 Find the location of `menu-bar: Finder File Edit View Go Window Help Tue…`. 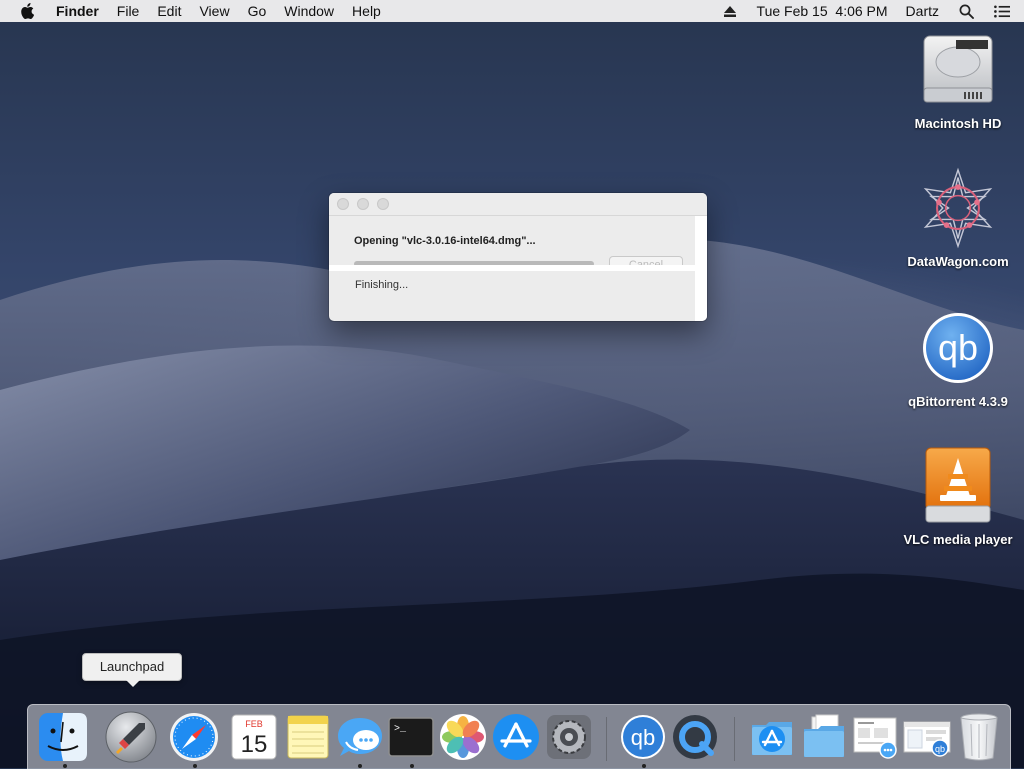

menu-bar: Finder File Edit View Go Window Help Tue… is located at coordinates (512, 11).